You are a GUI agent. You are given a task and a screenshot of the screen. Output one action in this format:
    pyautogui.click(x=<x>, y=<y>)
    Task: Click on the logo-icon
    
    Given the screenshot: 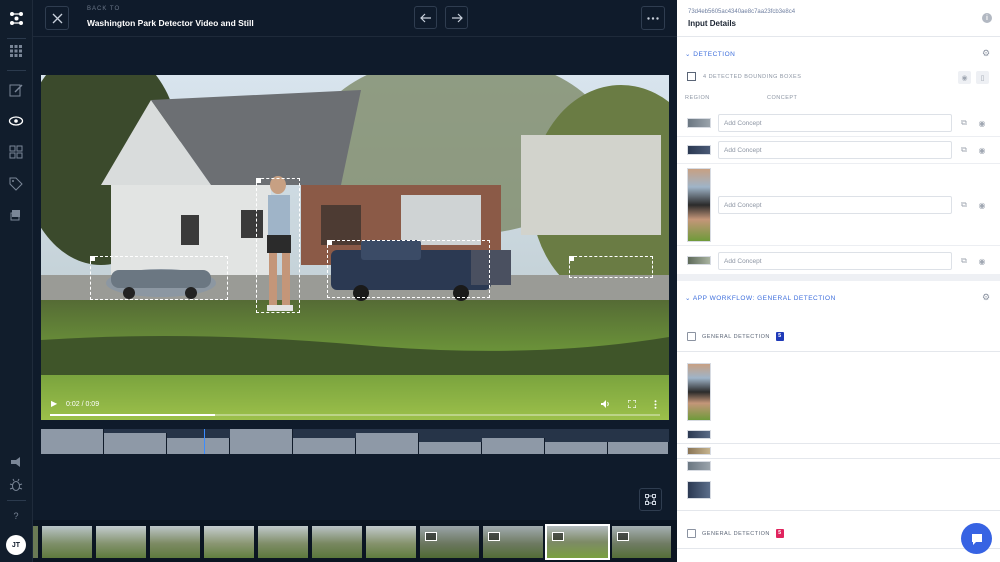 What is the action you would take?
    pyautogui.click(x=16, y=18)
    